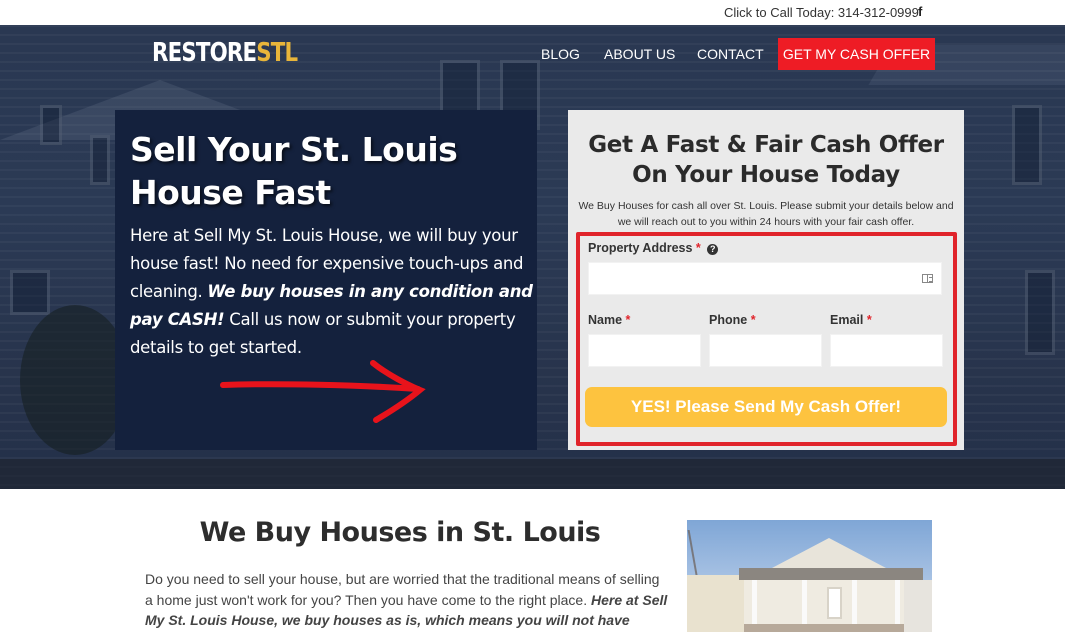 This screenshot has height=632, width=1065. I want to click on nav-link-contact: CONTACT, so click(730, 54).